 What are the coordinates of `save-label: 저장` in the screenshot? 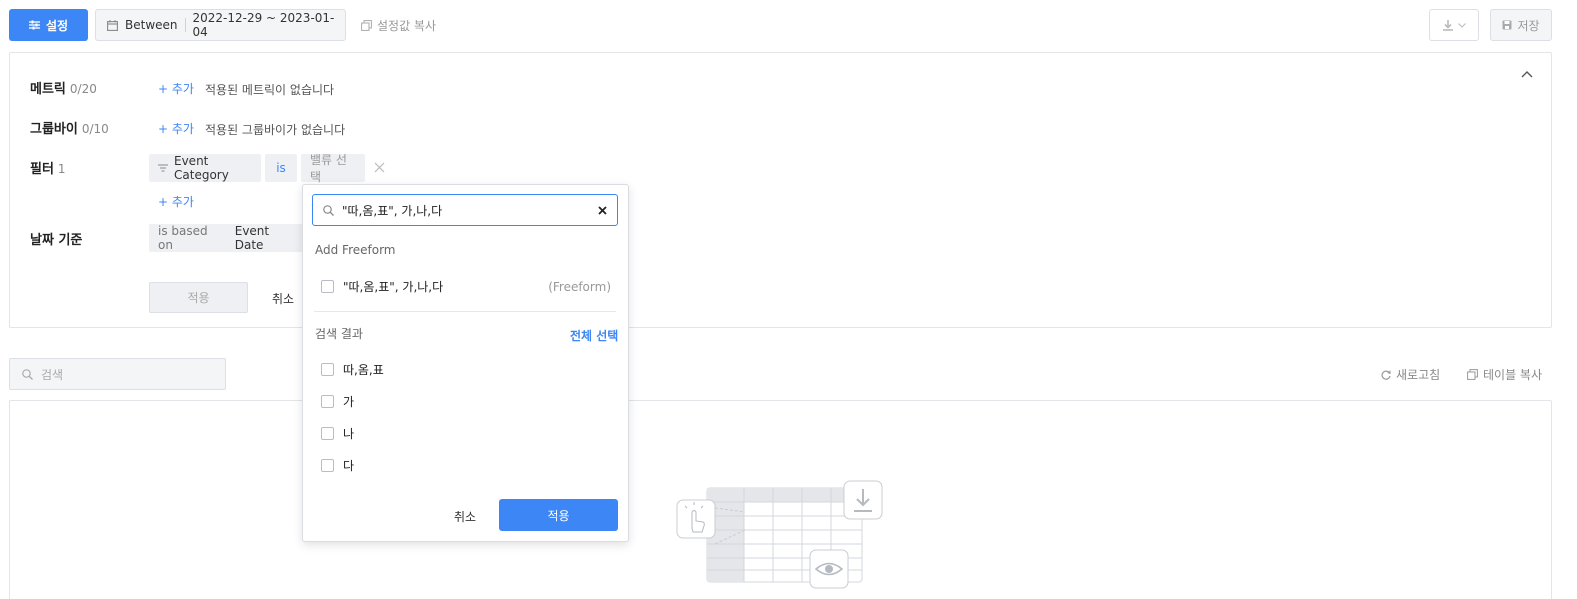 It's located at (1528, 25).